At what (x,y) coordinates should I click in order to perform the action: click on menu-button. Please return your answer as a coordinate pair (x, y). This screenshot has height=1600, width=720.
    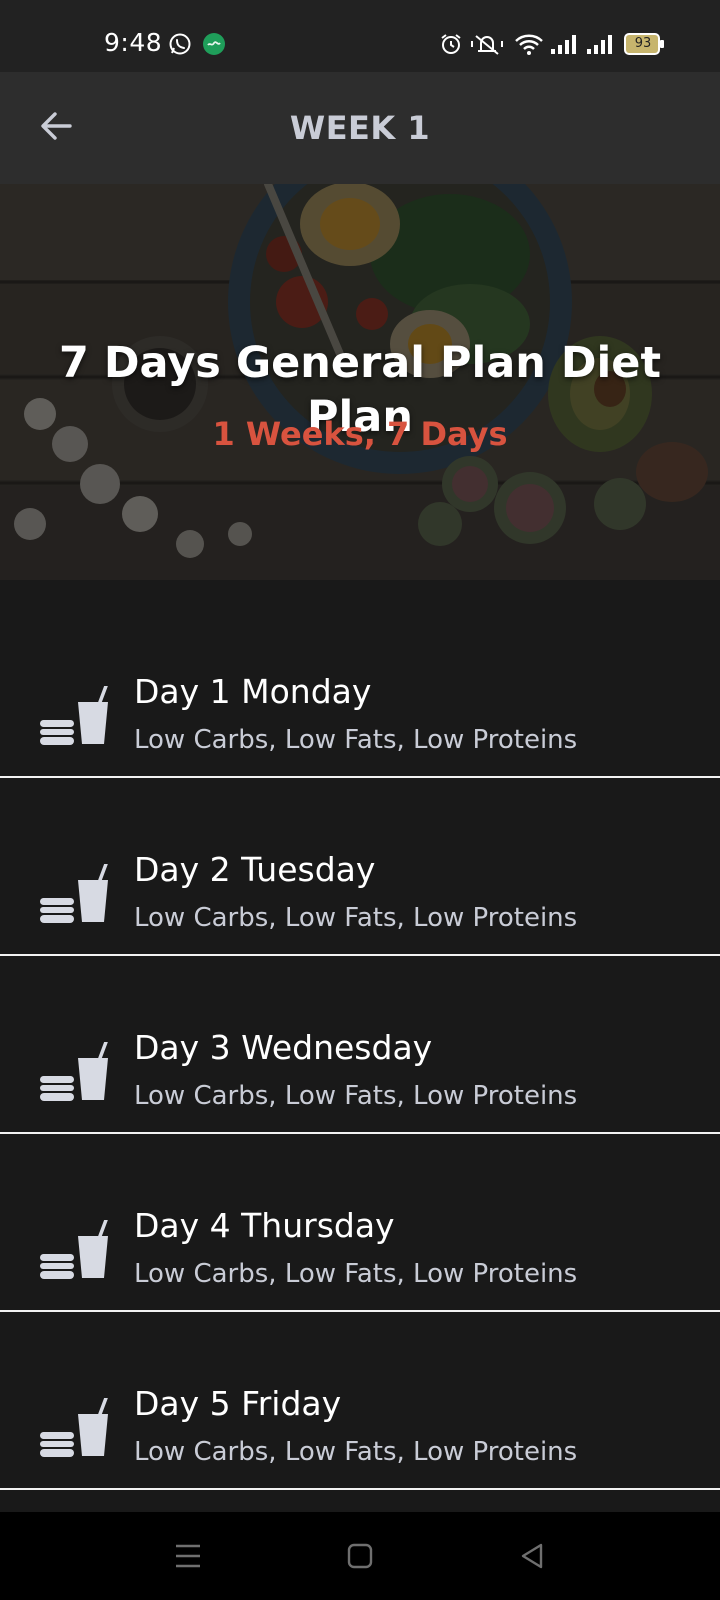
    Looking at the image, I should click on (188, 1556).